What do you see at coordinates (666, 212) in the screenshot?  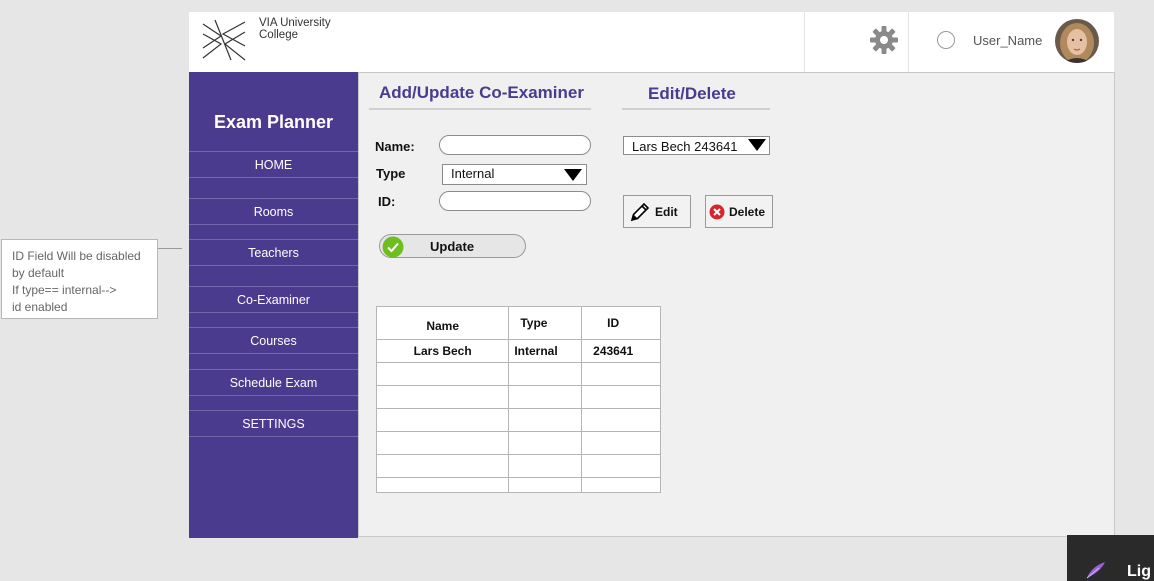 I see `edit-button-label: Edit` at bounding box center [666, 212].